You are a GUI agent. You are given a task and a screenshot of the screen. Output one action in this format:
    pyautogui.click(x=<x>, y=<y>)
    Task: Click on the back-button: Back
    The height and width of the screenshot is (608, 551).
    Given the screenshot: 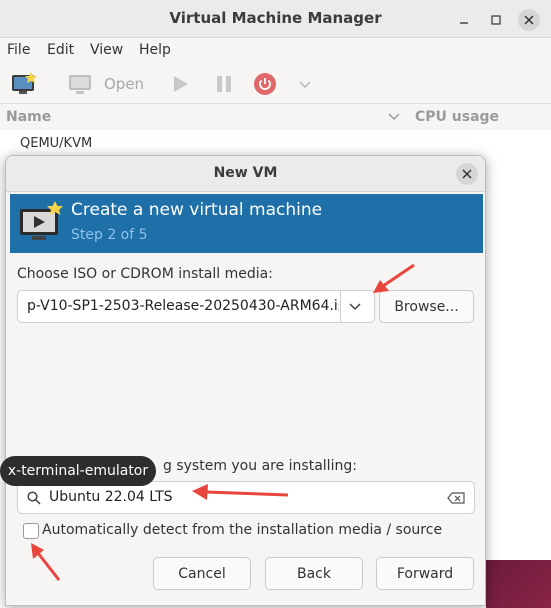 What is the action you would take?
    pyautogui.click(x=314, y=573)
    